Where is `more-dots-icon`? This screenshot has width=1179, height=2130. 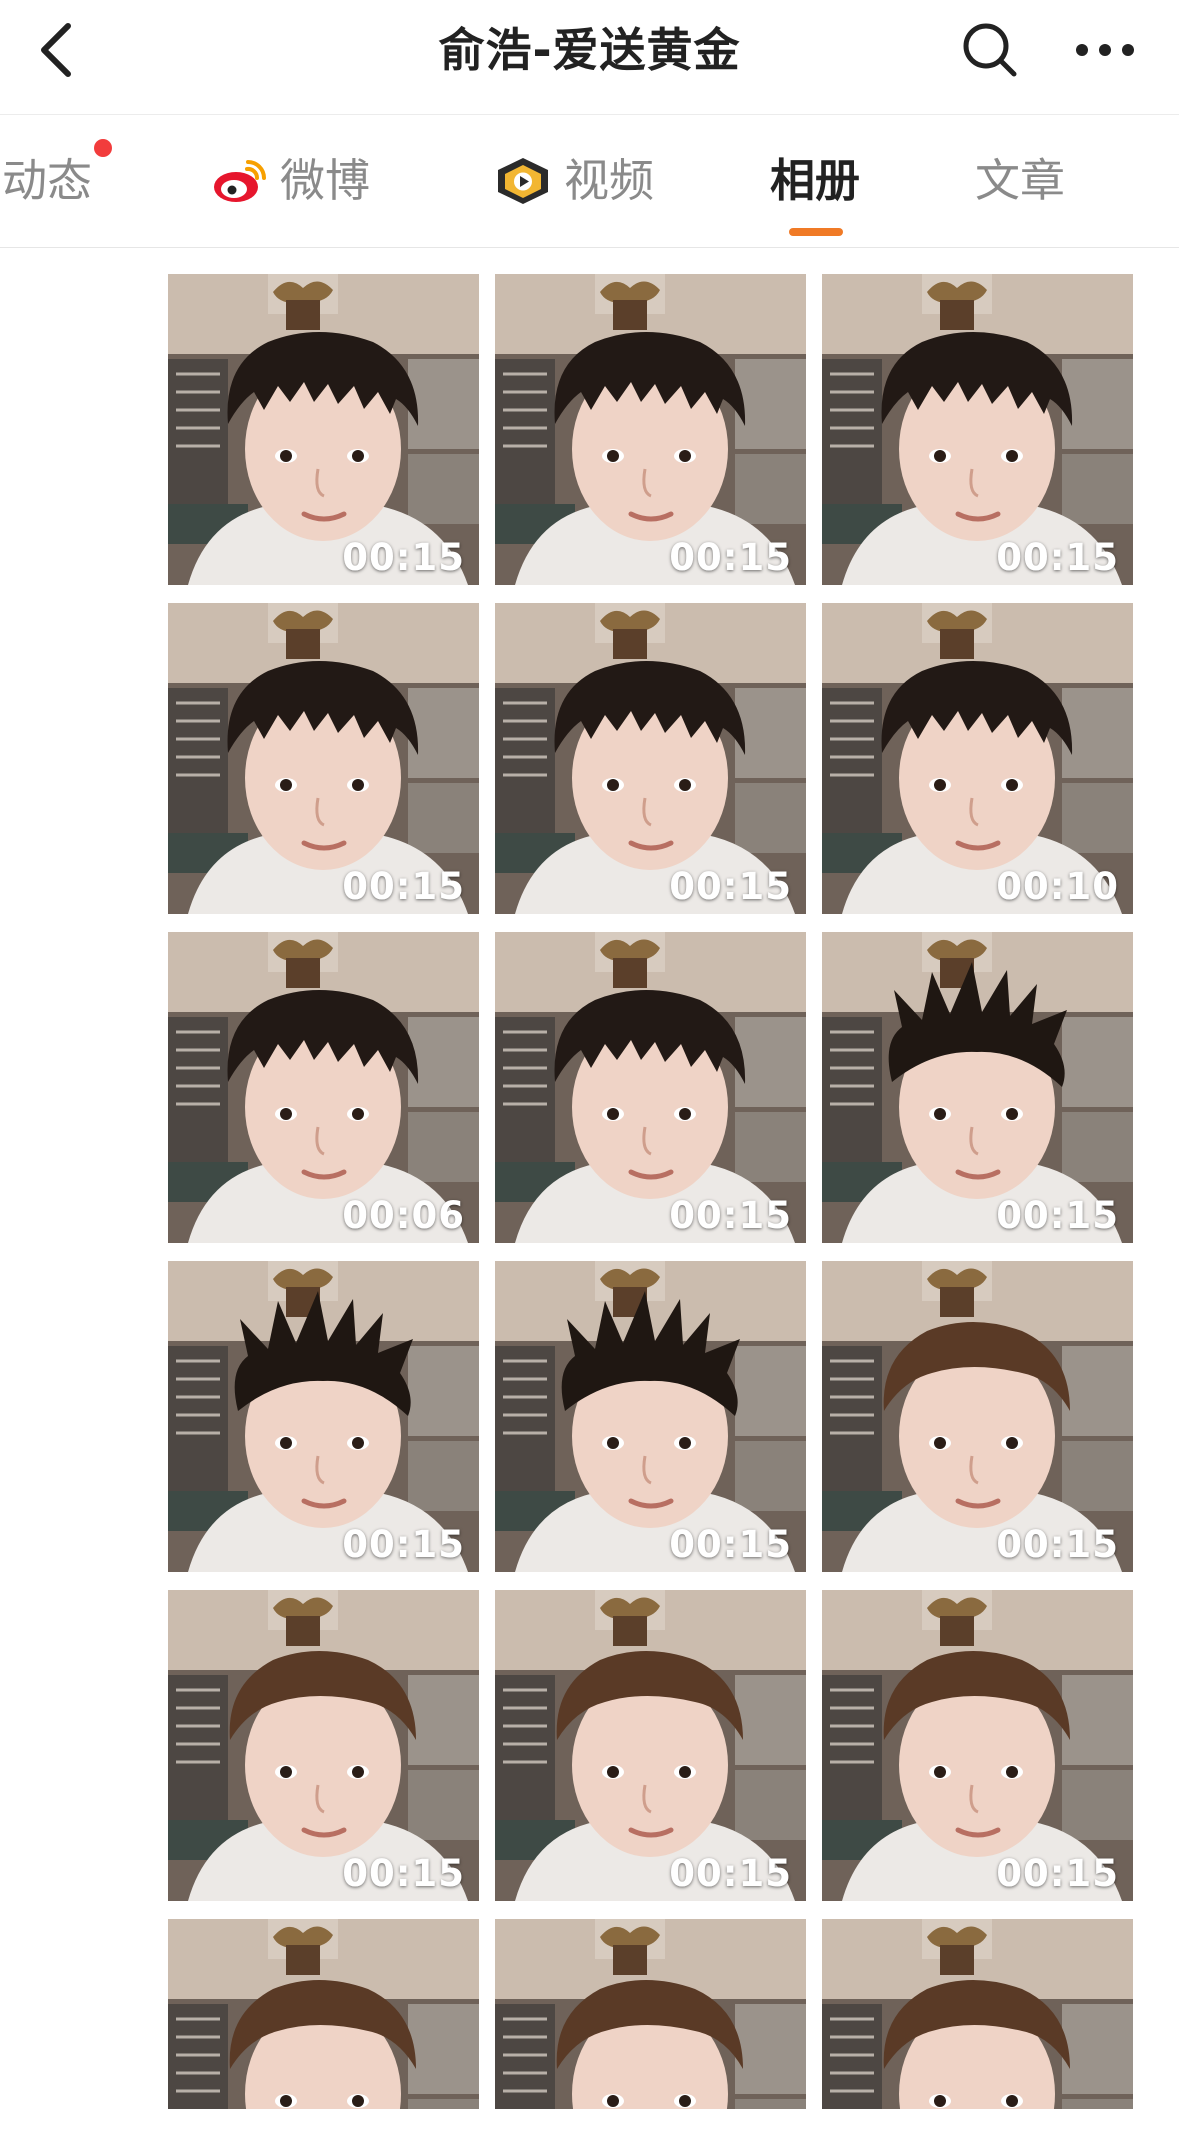 more-dots-icon is located at coordinates (1105, 50).